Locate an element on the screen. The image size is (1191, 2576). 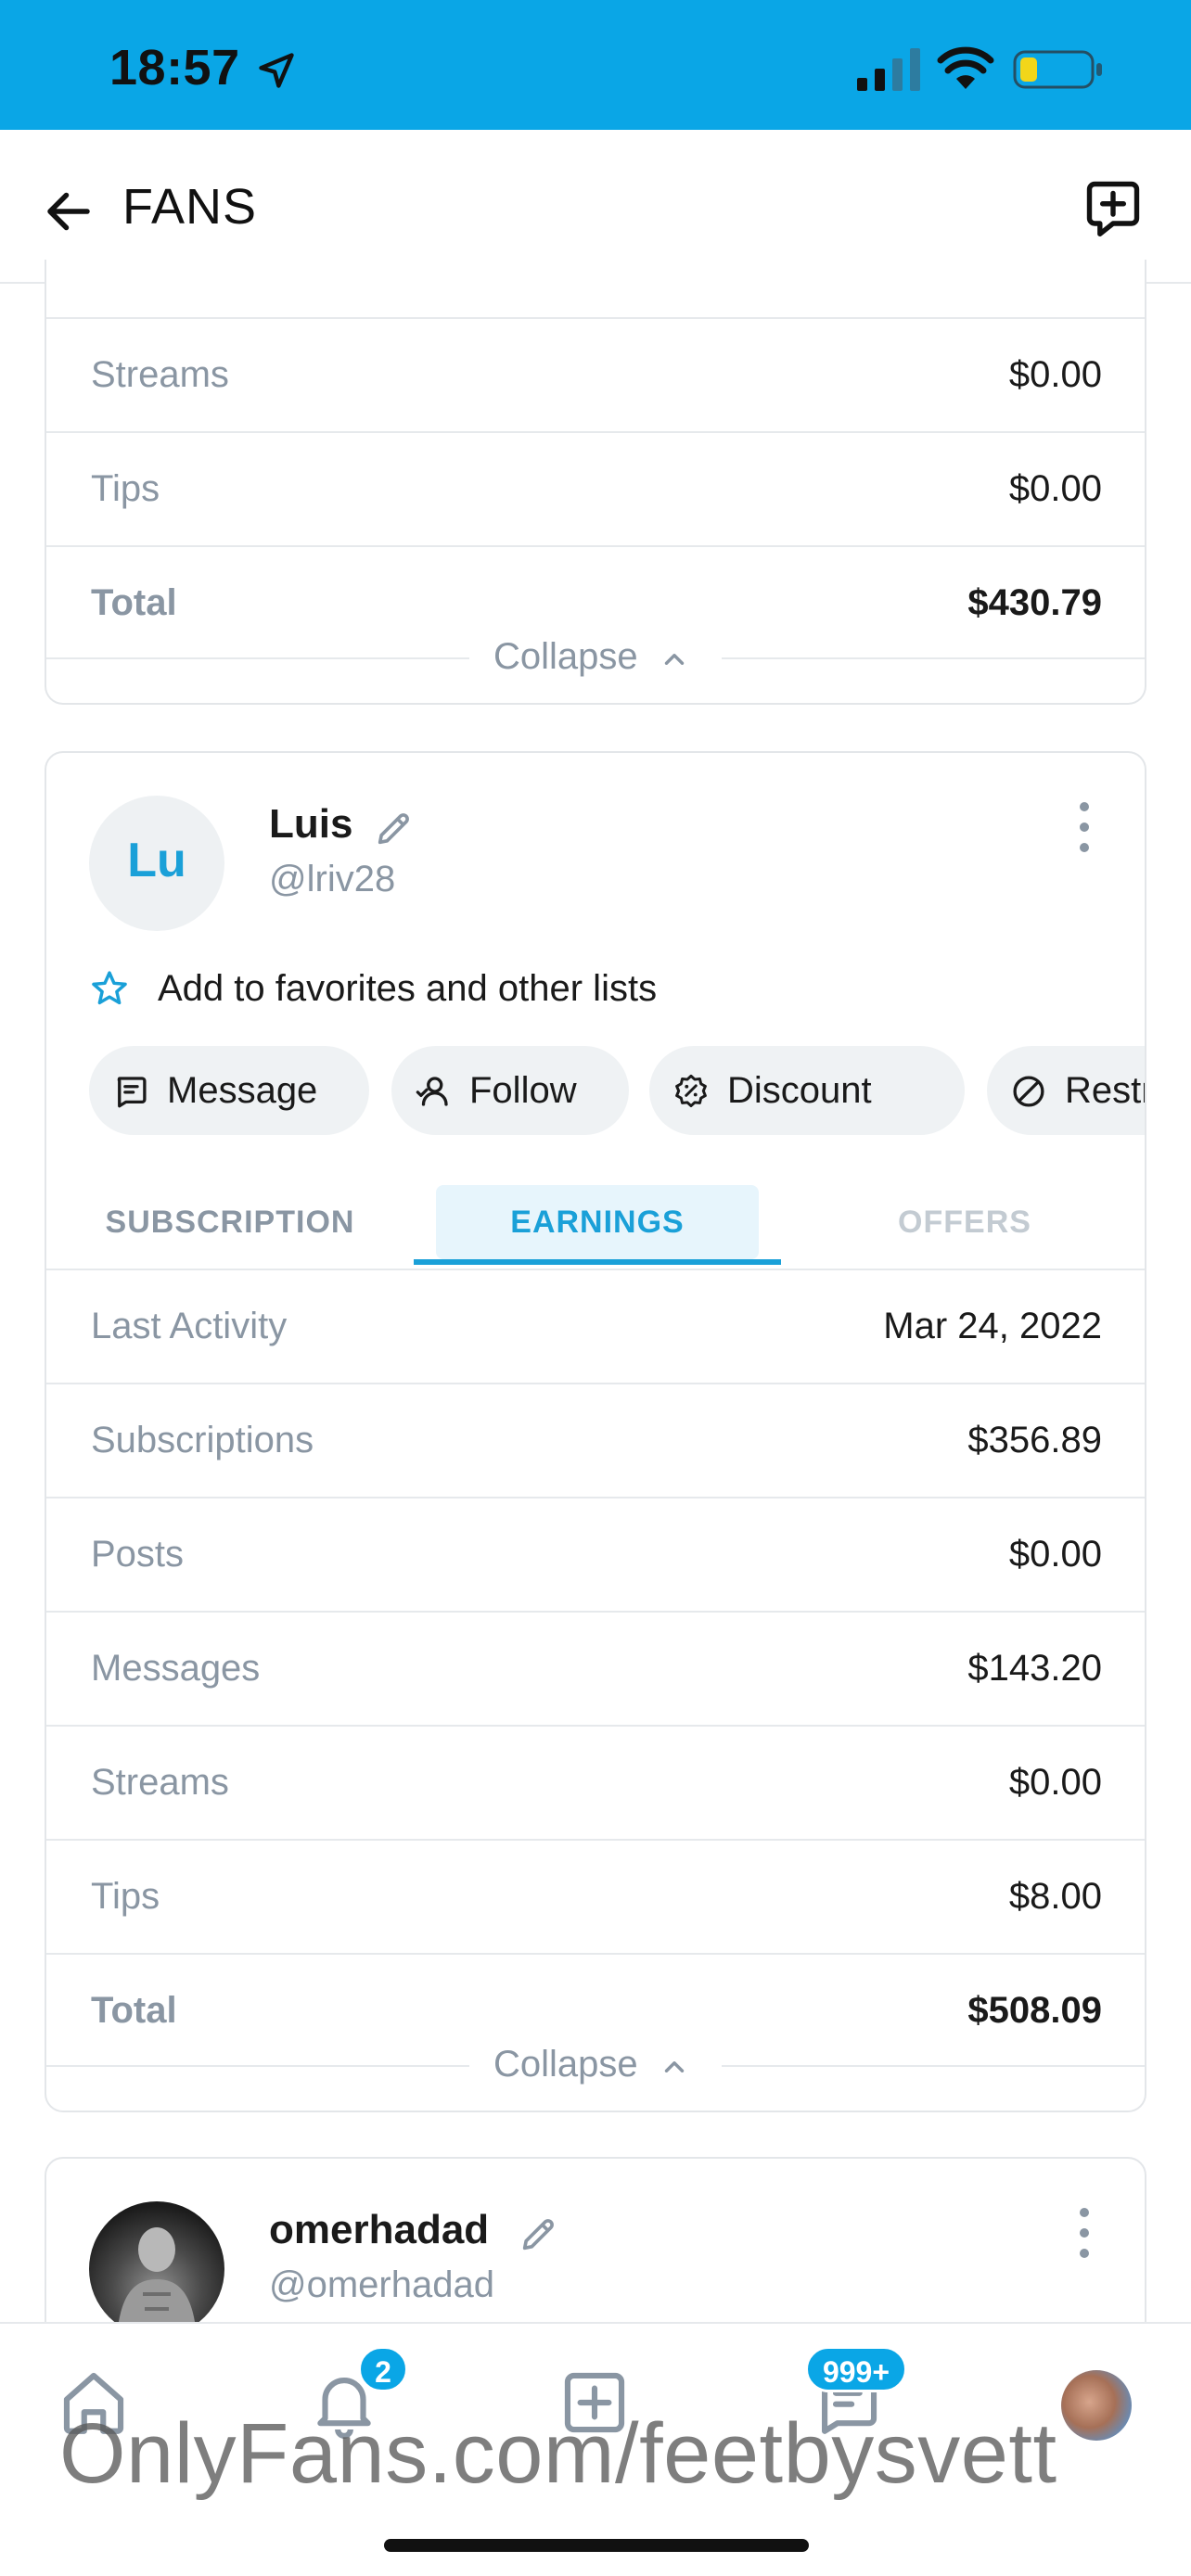
earnings-row-messages: Messages $143.20 is located at coordinates (595, 1668).